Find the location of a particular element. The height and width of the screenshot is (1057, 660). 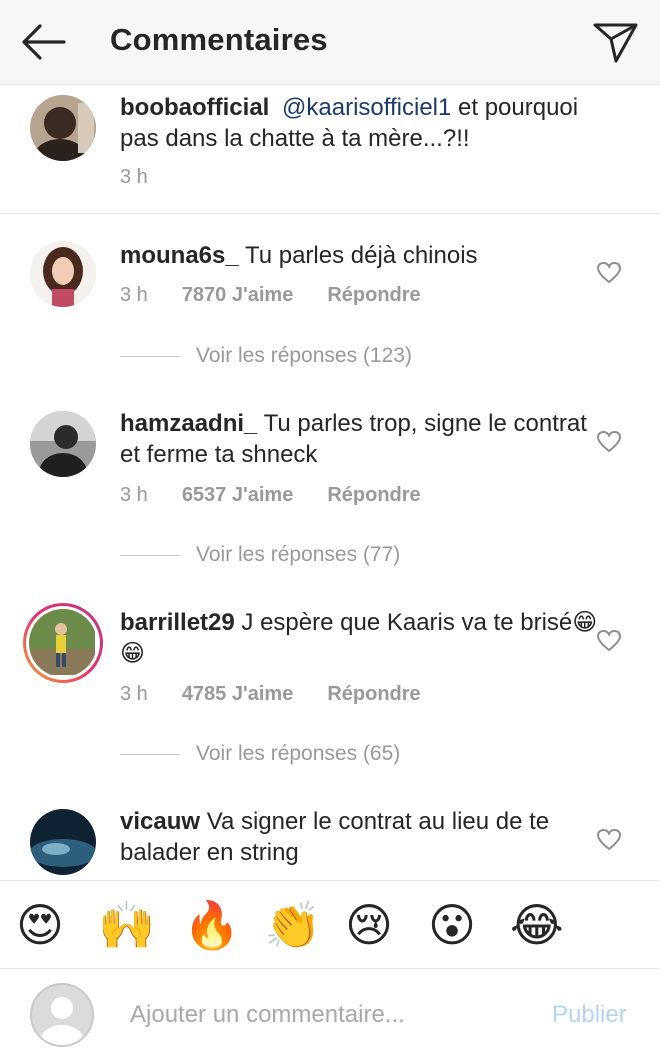

view-replies-link: Voir les réponses (65) is located at coordinates (260, 757).